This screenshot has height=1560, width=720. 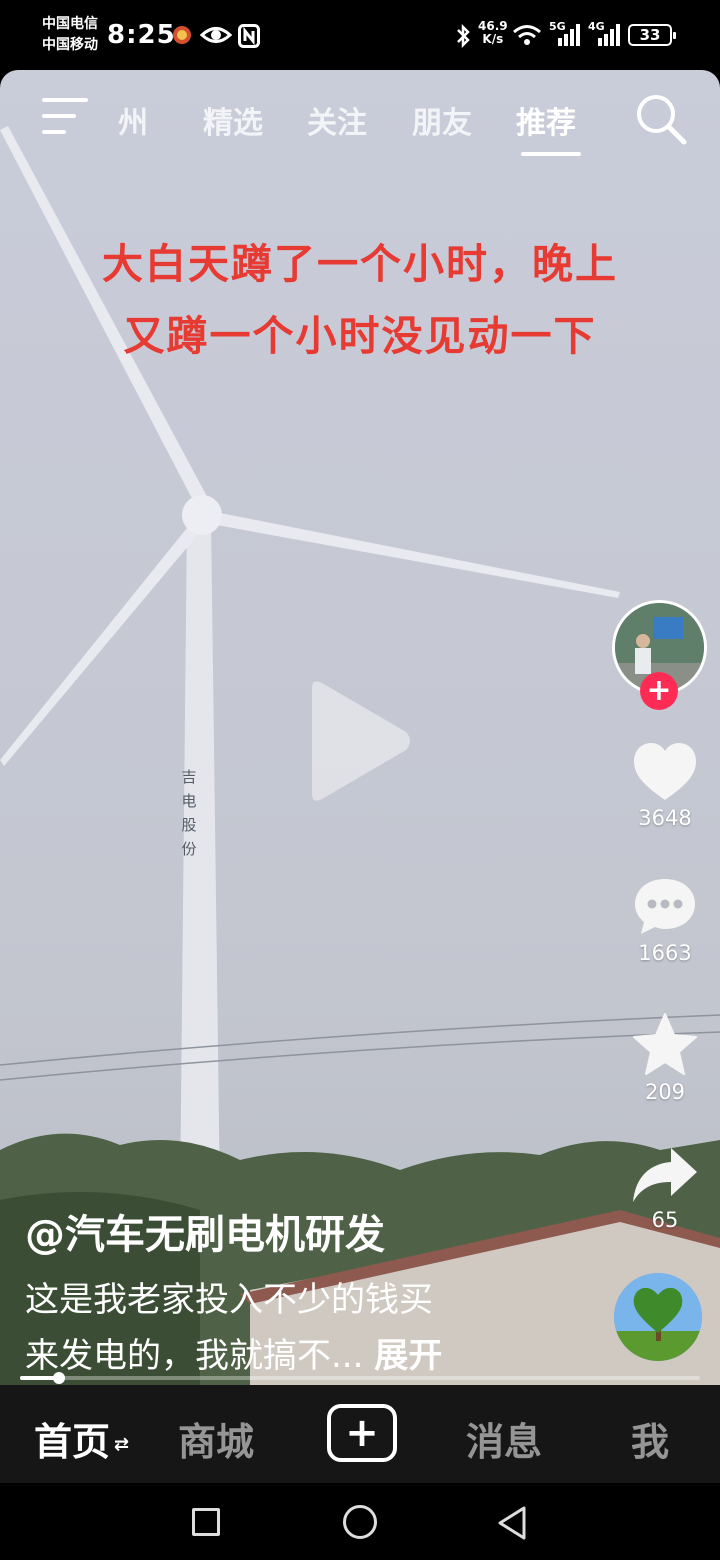 I want to click on nfc-icon, so click(x=249, y=38).